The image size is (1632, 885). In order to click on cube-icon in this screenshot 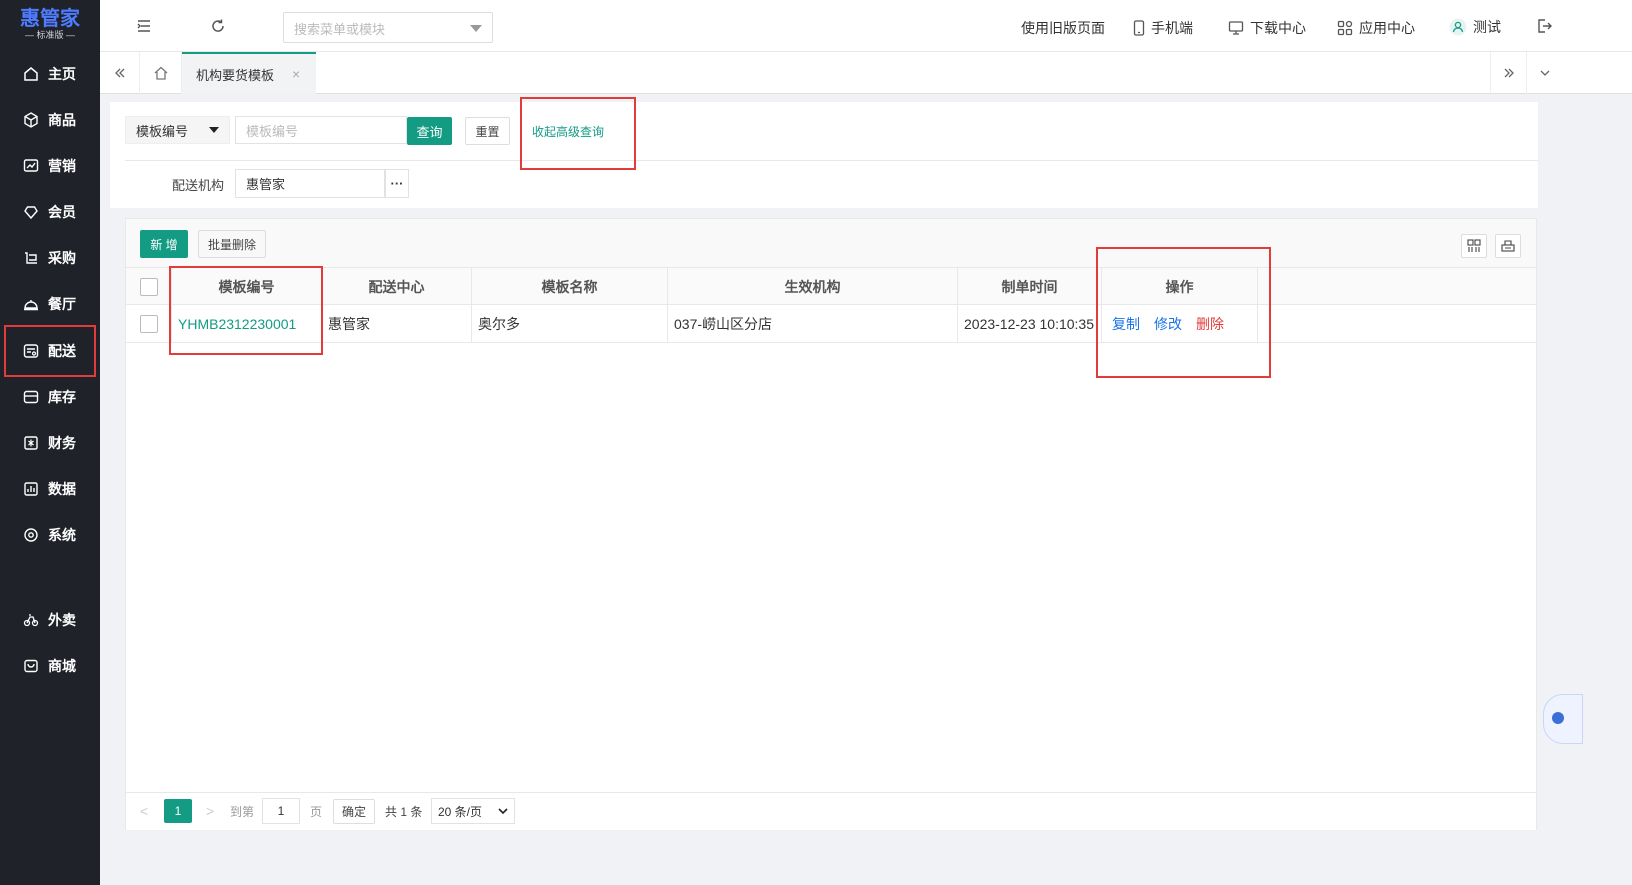, I will do `click(31, 120)`.